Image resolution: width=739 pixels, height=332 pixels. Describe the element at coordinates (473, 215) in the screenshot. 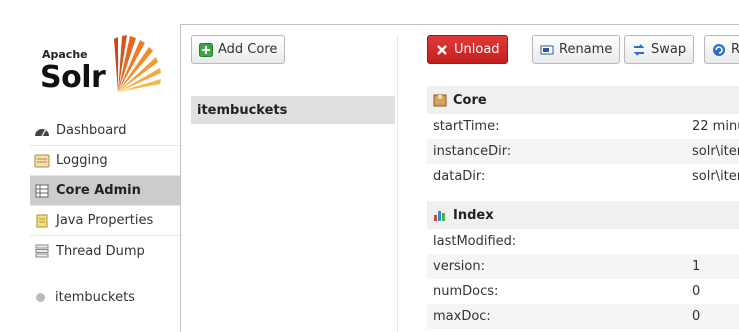

I see `index-section-title: Index` at that location.